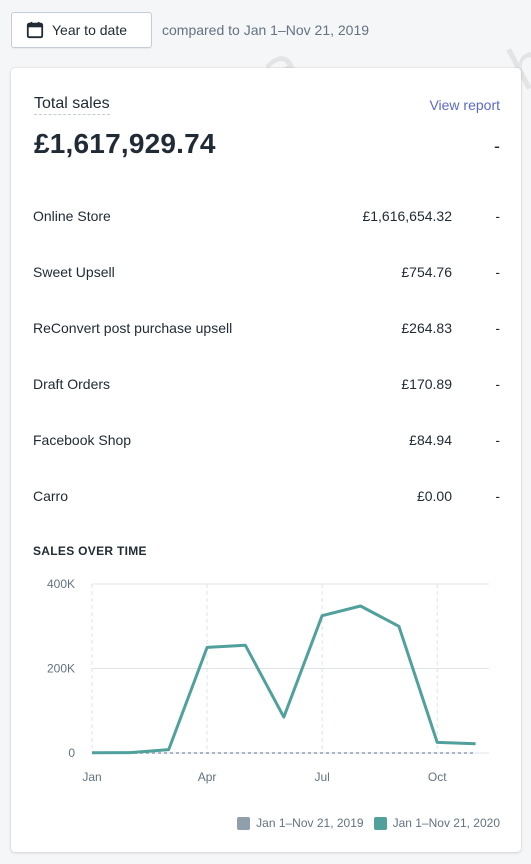 This screenshot has width=531, height=864. Describe the element at coordinates (90, 551) in the screenshot. I see `sales-over-time-heading: SALES OVER TIME` at that location.